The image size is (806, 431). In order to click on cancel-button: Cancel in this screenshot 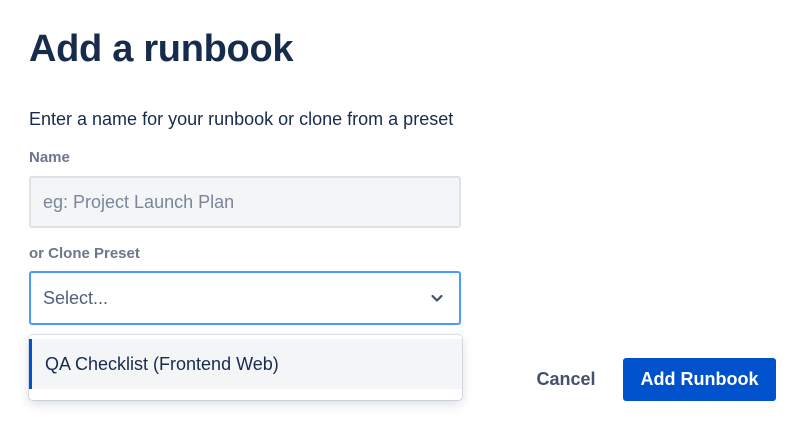, I will do `click(566, 379)`.